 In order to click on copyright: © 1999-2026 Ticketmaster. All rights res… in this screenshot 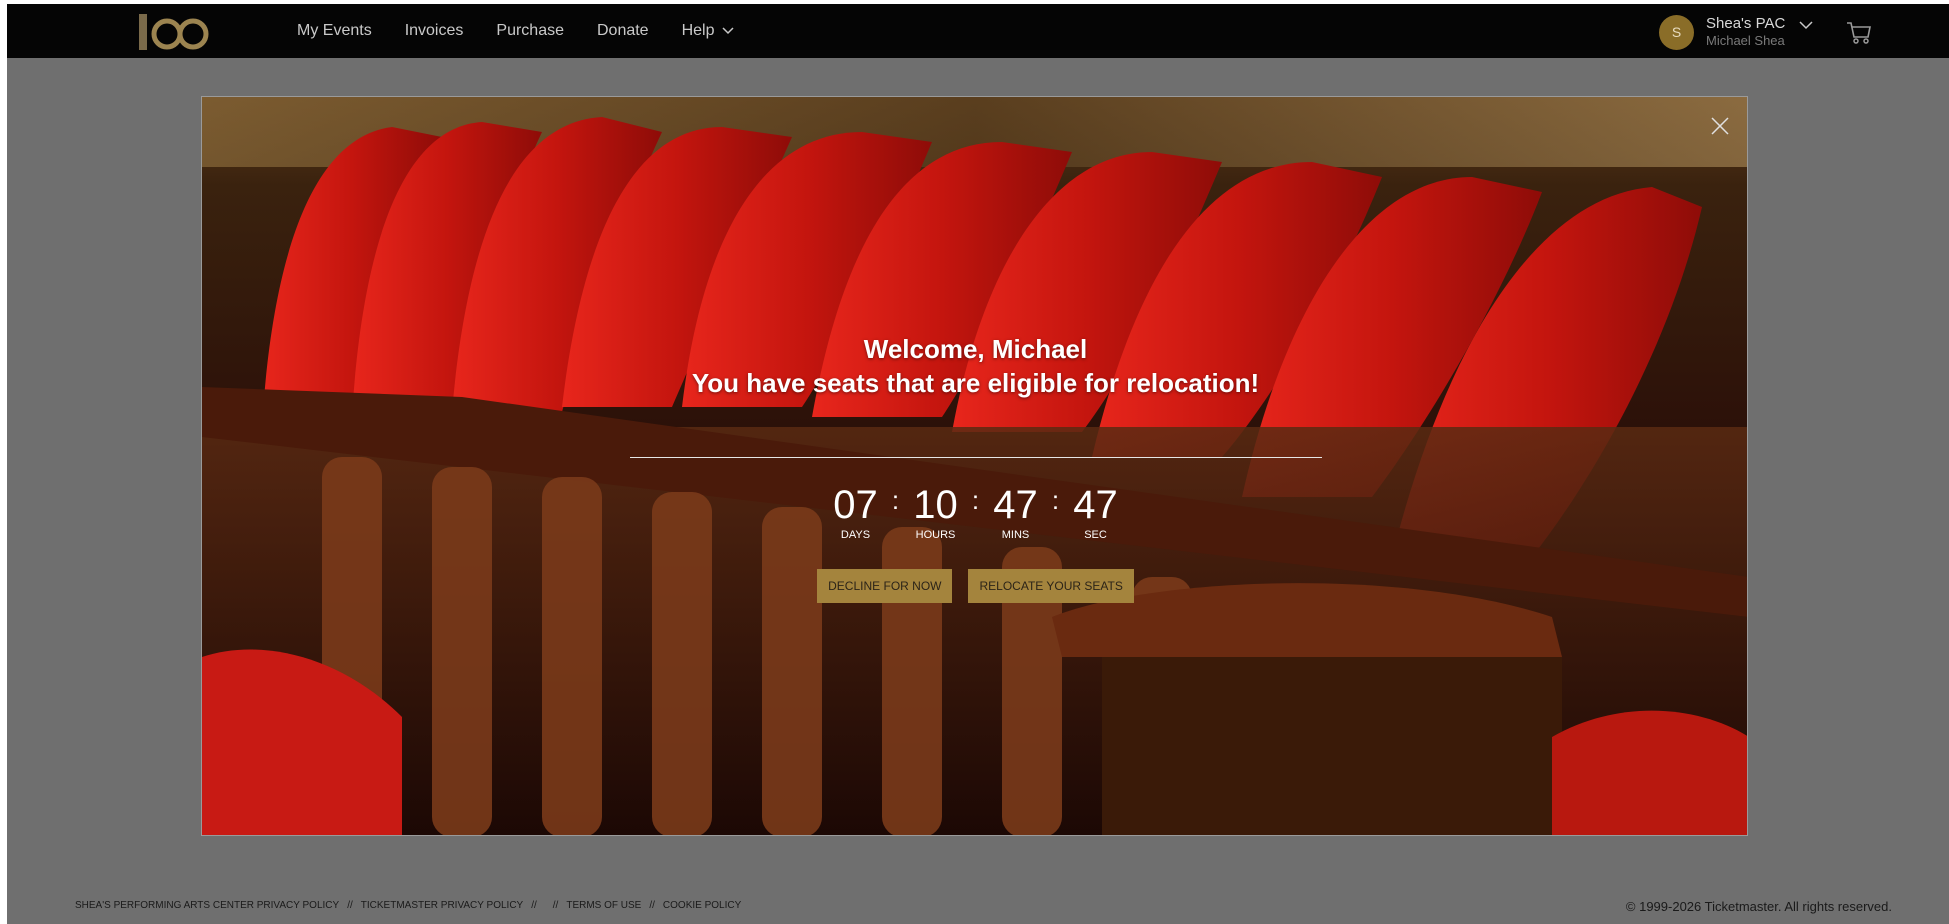, I will do `click(1758, 906)`.